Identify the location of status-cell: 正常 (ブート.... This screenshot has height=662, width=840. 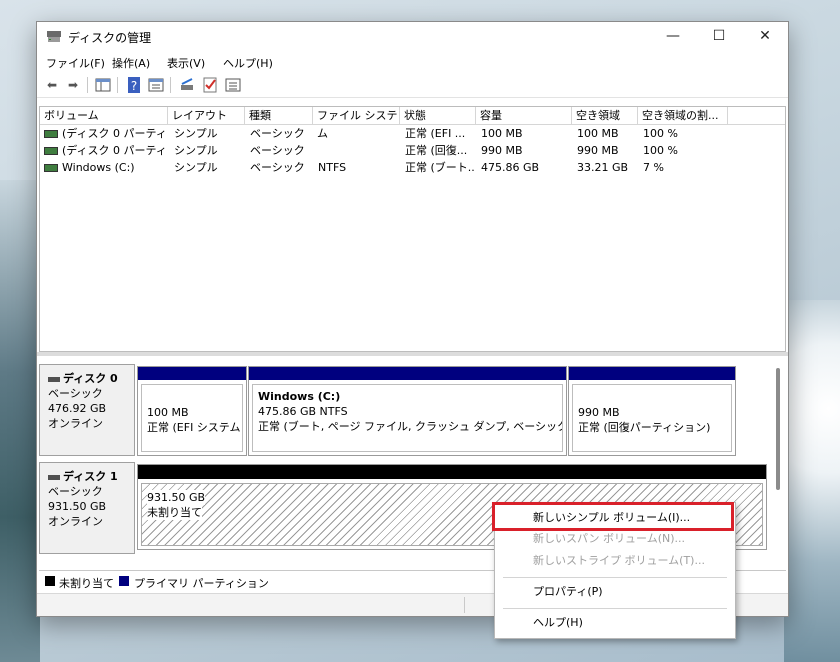
(440, 167).